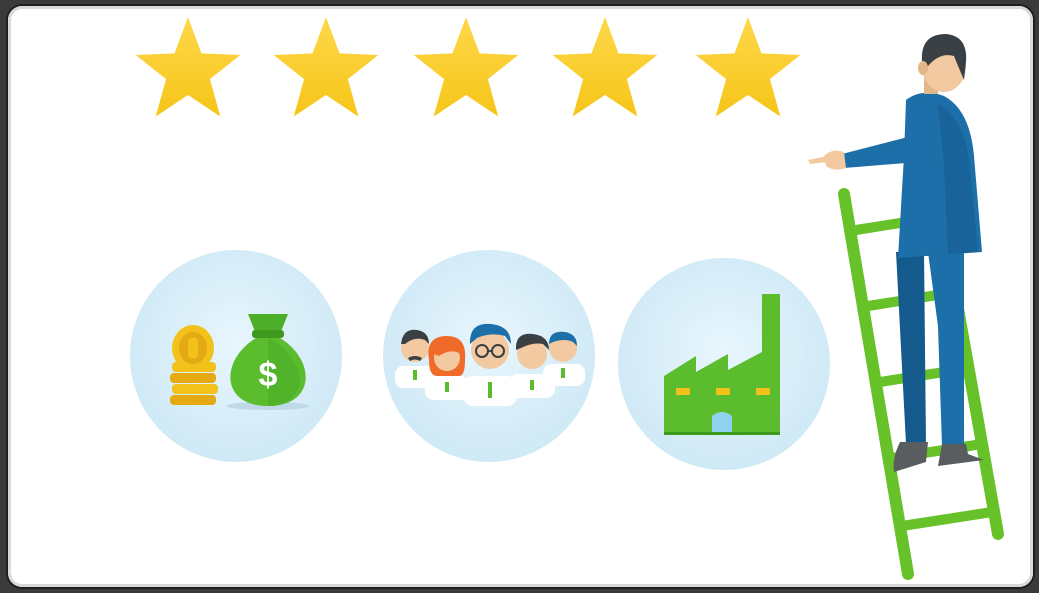  What do you see at coordinates (268, 375) in the screenshot?
I see `dollar-sign: $` at bounding box center [268, 375].